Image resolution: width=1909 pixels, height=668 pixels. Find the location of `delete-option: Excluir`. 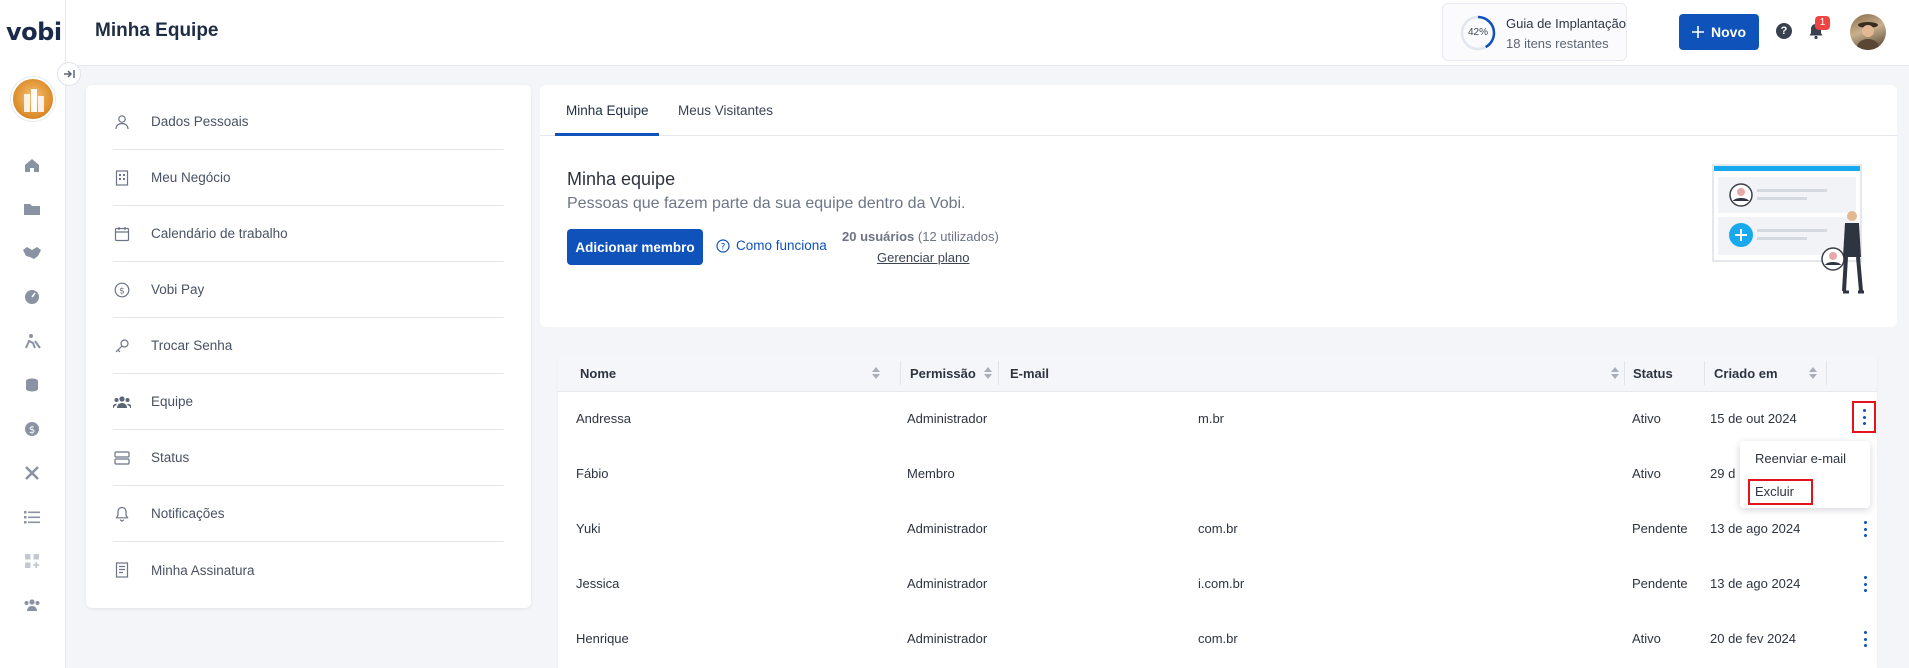

delete-option: Excluir is located at coordinates (1780, 492).